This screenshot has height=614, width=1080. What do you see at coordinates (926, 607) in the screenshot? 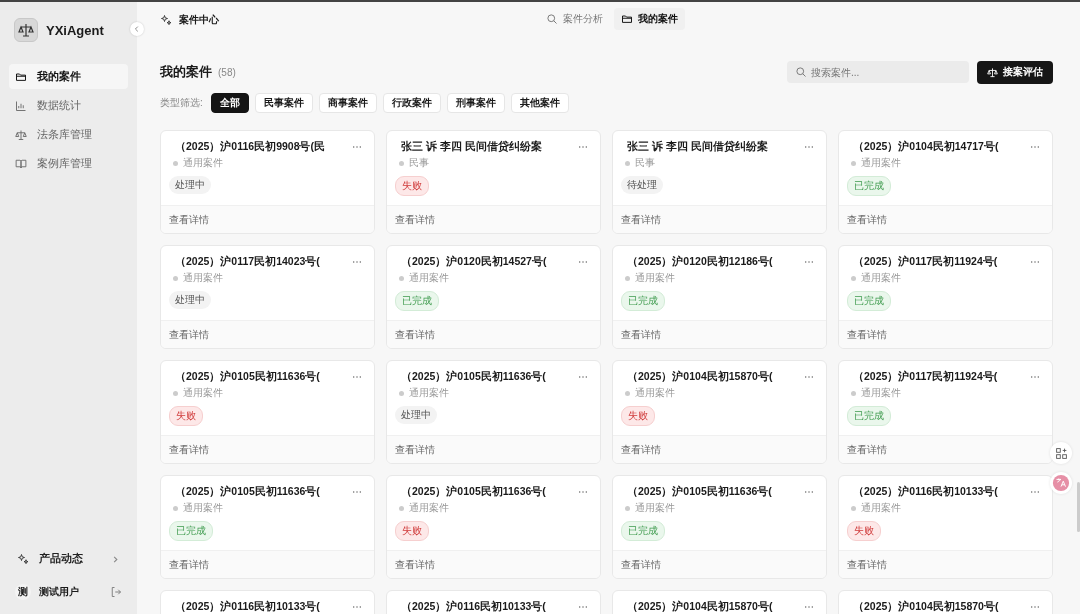
I see `case-title: （2025）沪0104民初15870号(` at bounding box center [926, 607].